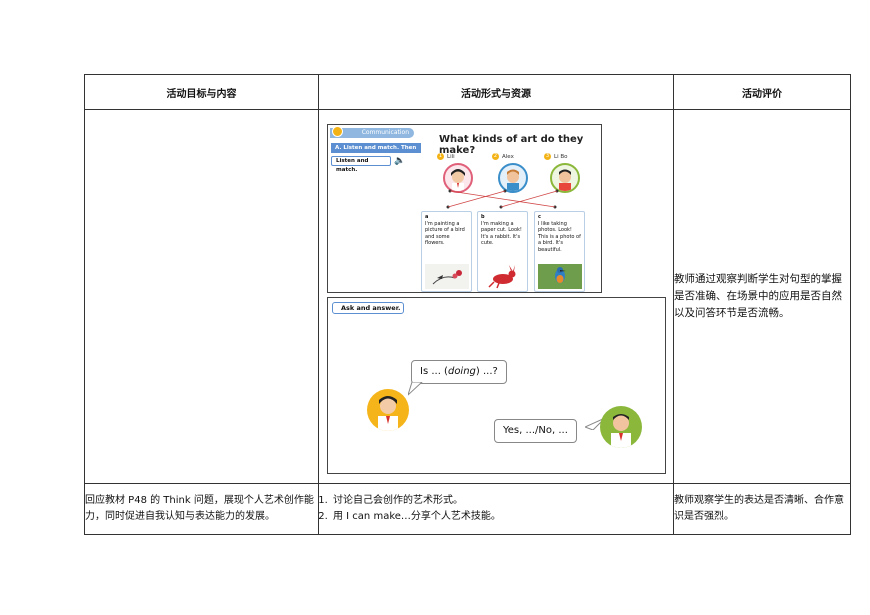 This screenshot has width=870, height=615. Describe the element at coordinates (415, 389) in the screenshot. I see `bubble-tail-icon` at that location.